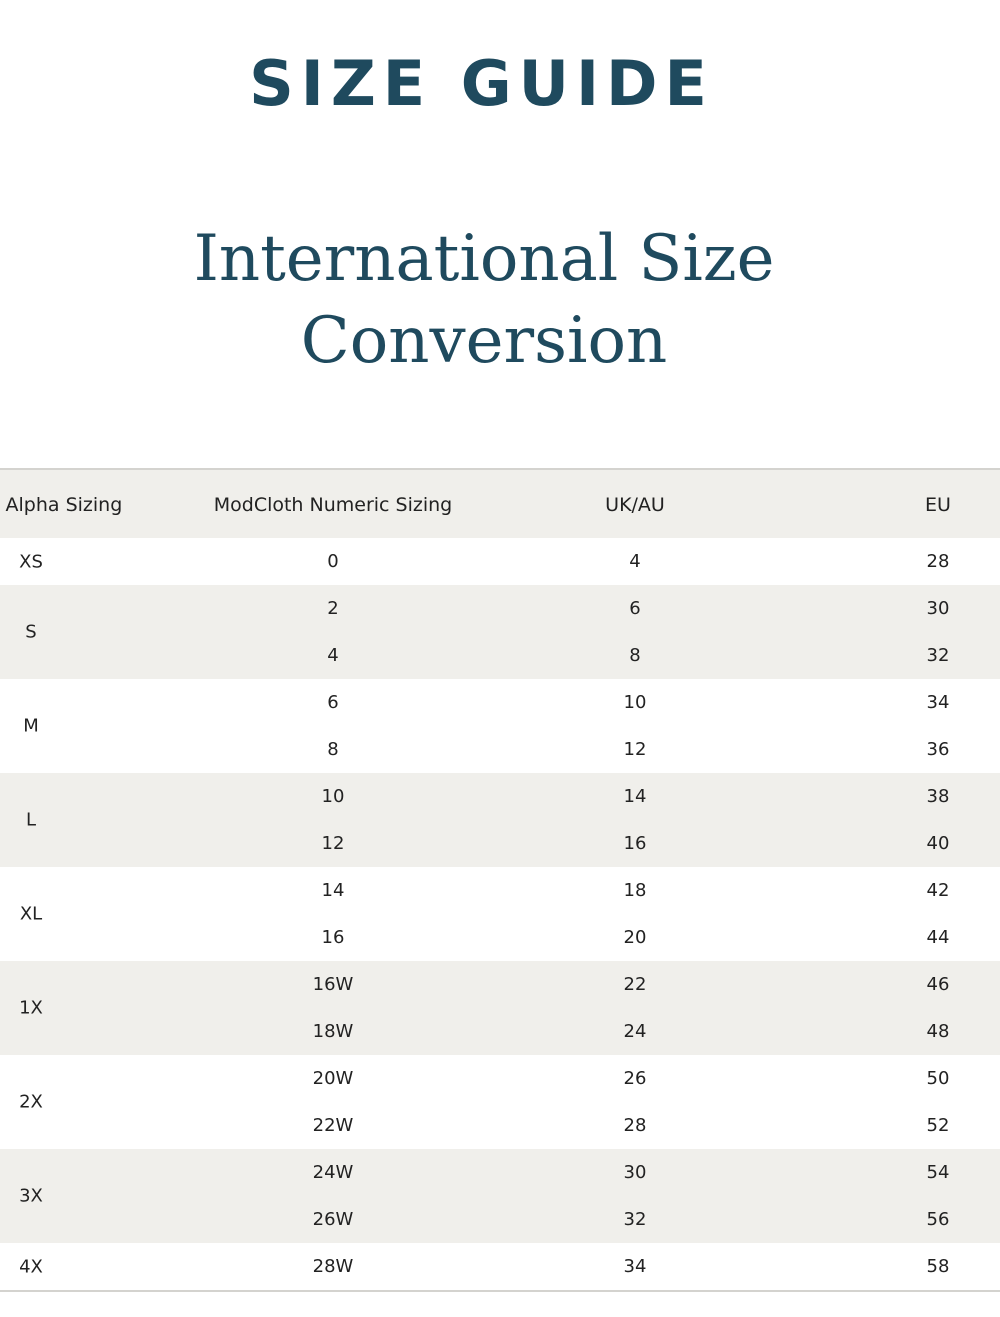  What do you see at coordinates (61, 505) in the screenshot?
I see `header-alpha-sizing-label: th Alpha Sizing` at bounding box center [61, 505].